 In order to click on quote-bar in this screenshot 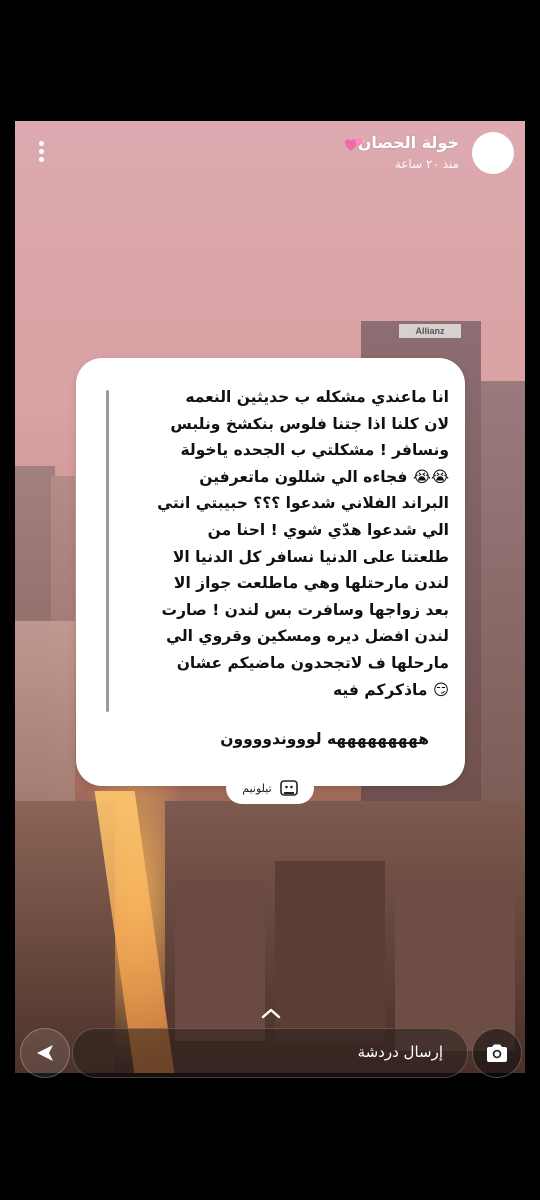, I will do `click(107, 551)`.